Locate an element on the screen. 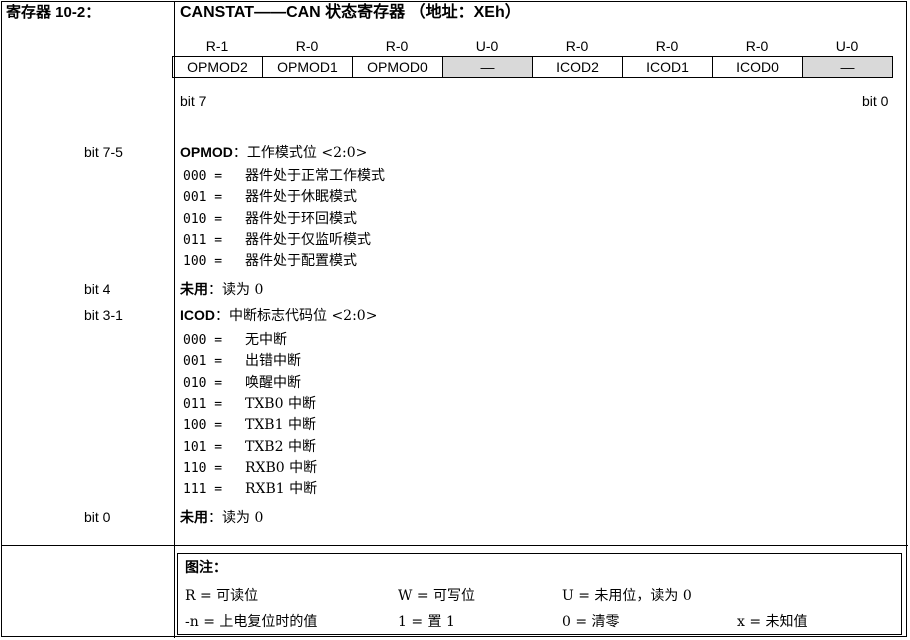 The image size is (910, 640). bit4-unused-text: ：读为 0 is located at coordinates (236, 290).